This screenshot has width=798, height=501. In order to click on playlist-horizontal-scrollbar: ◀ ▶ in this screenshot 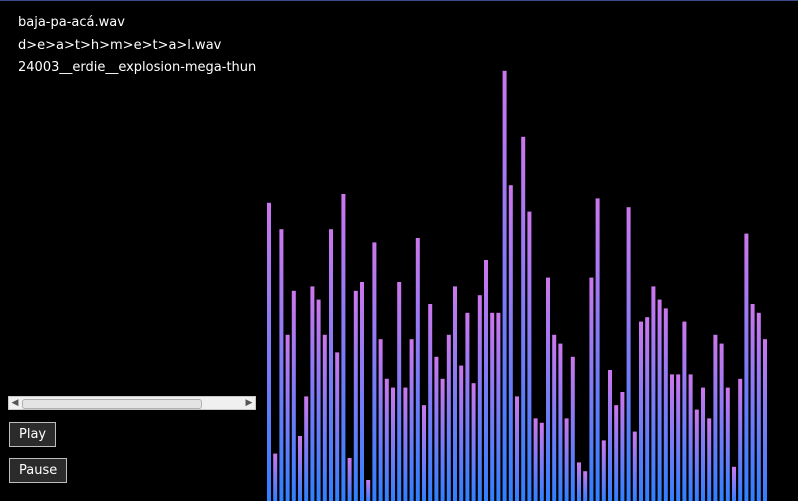, I will do `click(132, 403)`.